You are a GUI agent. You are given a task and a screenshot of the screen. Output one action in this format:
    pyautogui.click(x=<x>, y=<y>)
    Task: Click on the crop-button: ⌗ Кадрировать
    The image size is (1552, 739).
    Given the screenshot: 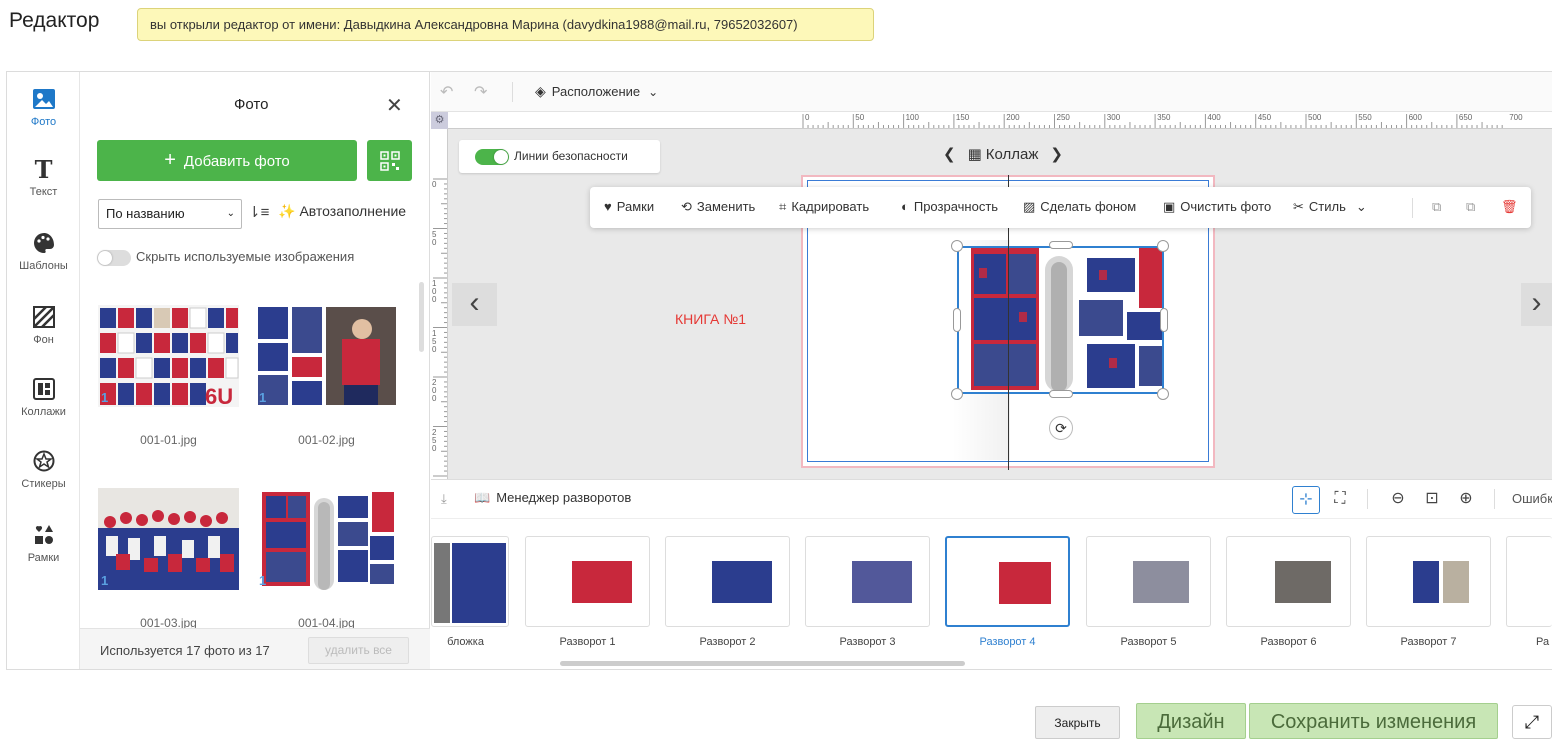 What is the action you would take?
    pyautogui.click(x=824, y=207)
    